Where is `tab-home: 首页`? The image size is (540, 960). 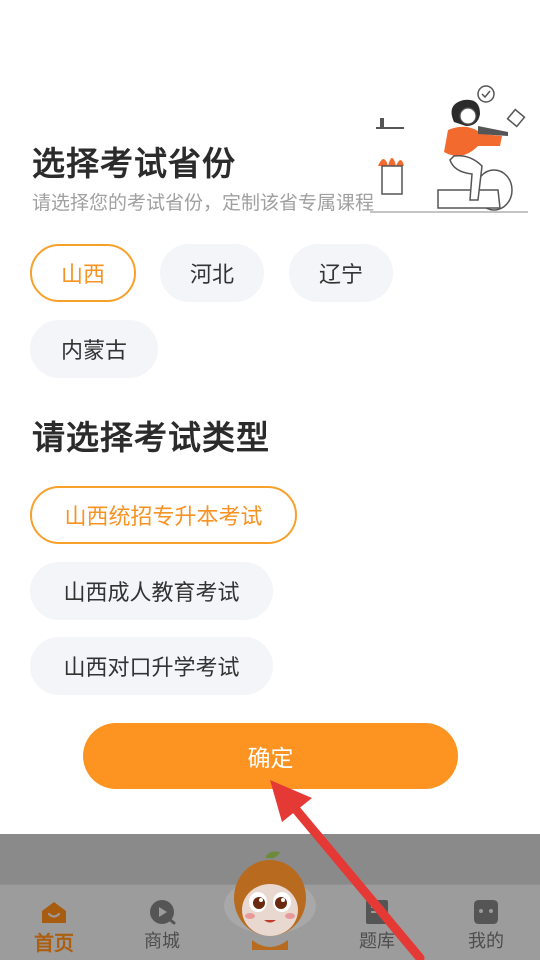 tab-home: 首页 is located at coordinates (54, 922).